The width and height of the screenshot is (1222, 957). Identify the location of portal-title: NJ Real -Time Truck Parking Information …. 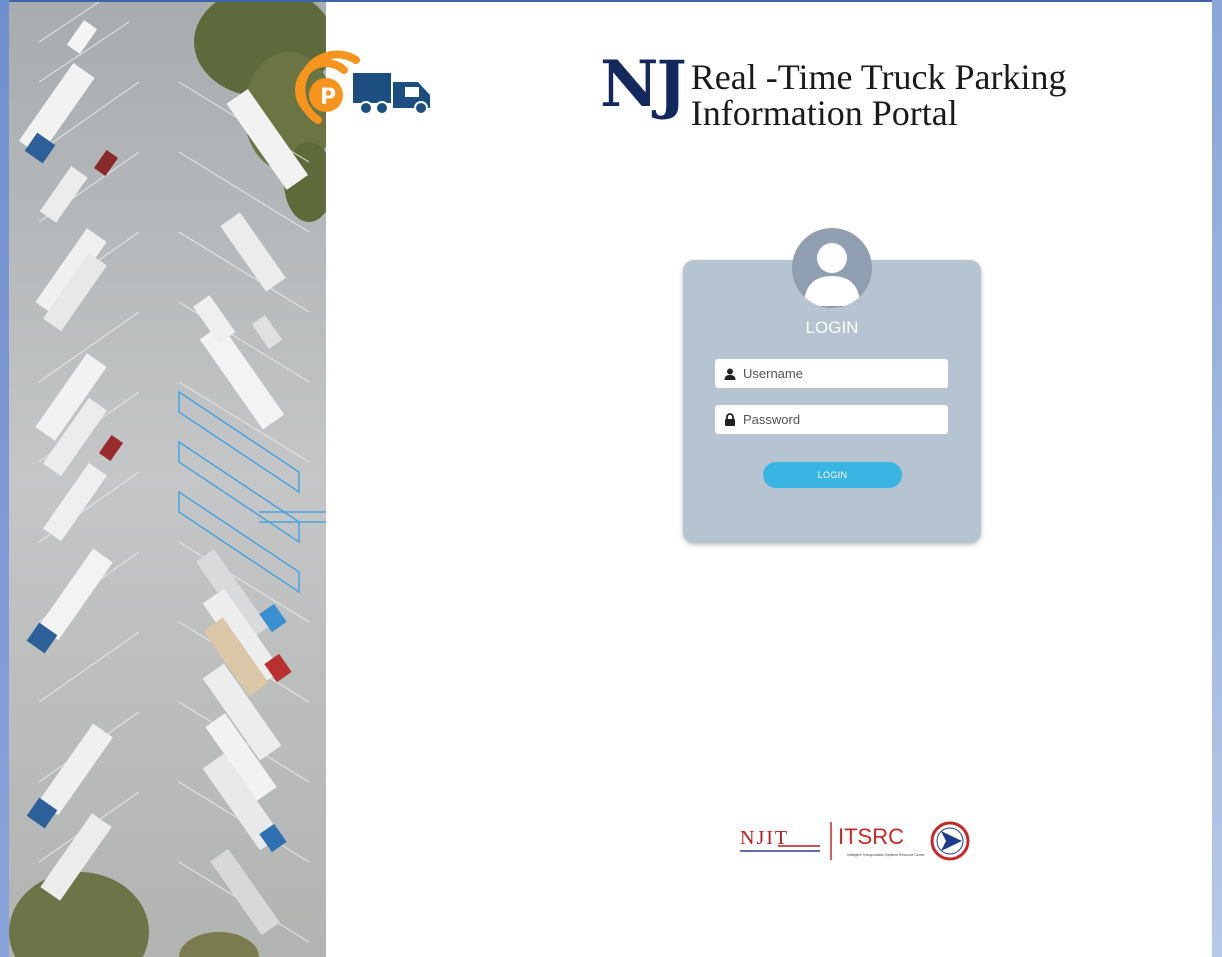
(833, 91).